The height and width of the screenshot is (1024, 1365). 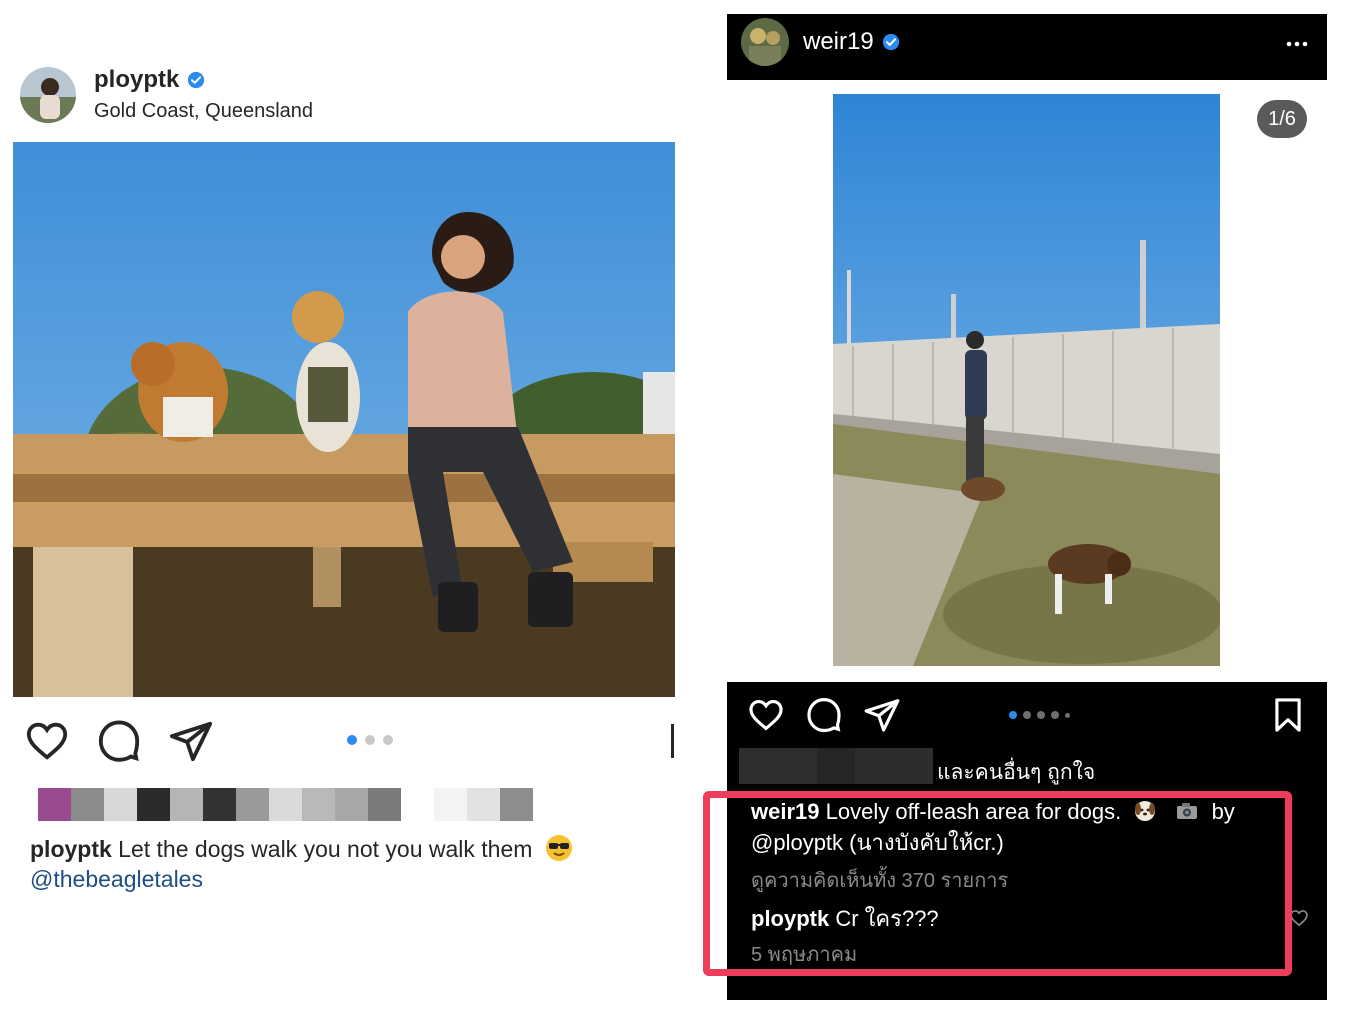 What do you see at coordinates (1299, 918) in the screenshot?
I see `comment-like-heart-icon` at bounding box center [1299, 918].